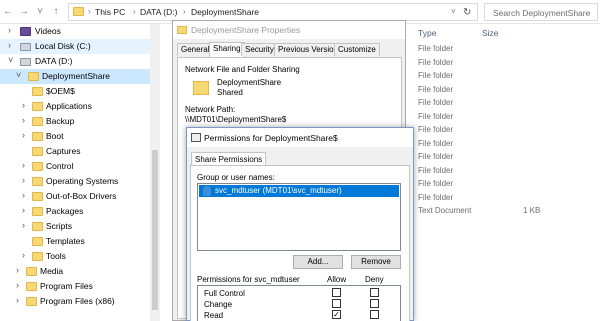 This screenshot has height=321, width=600. I want to click on tab-sharing: Sharing, so click(227, 49).